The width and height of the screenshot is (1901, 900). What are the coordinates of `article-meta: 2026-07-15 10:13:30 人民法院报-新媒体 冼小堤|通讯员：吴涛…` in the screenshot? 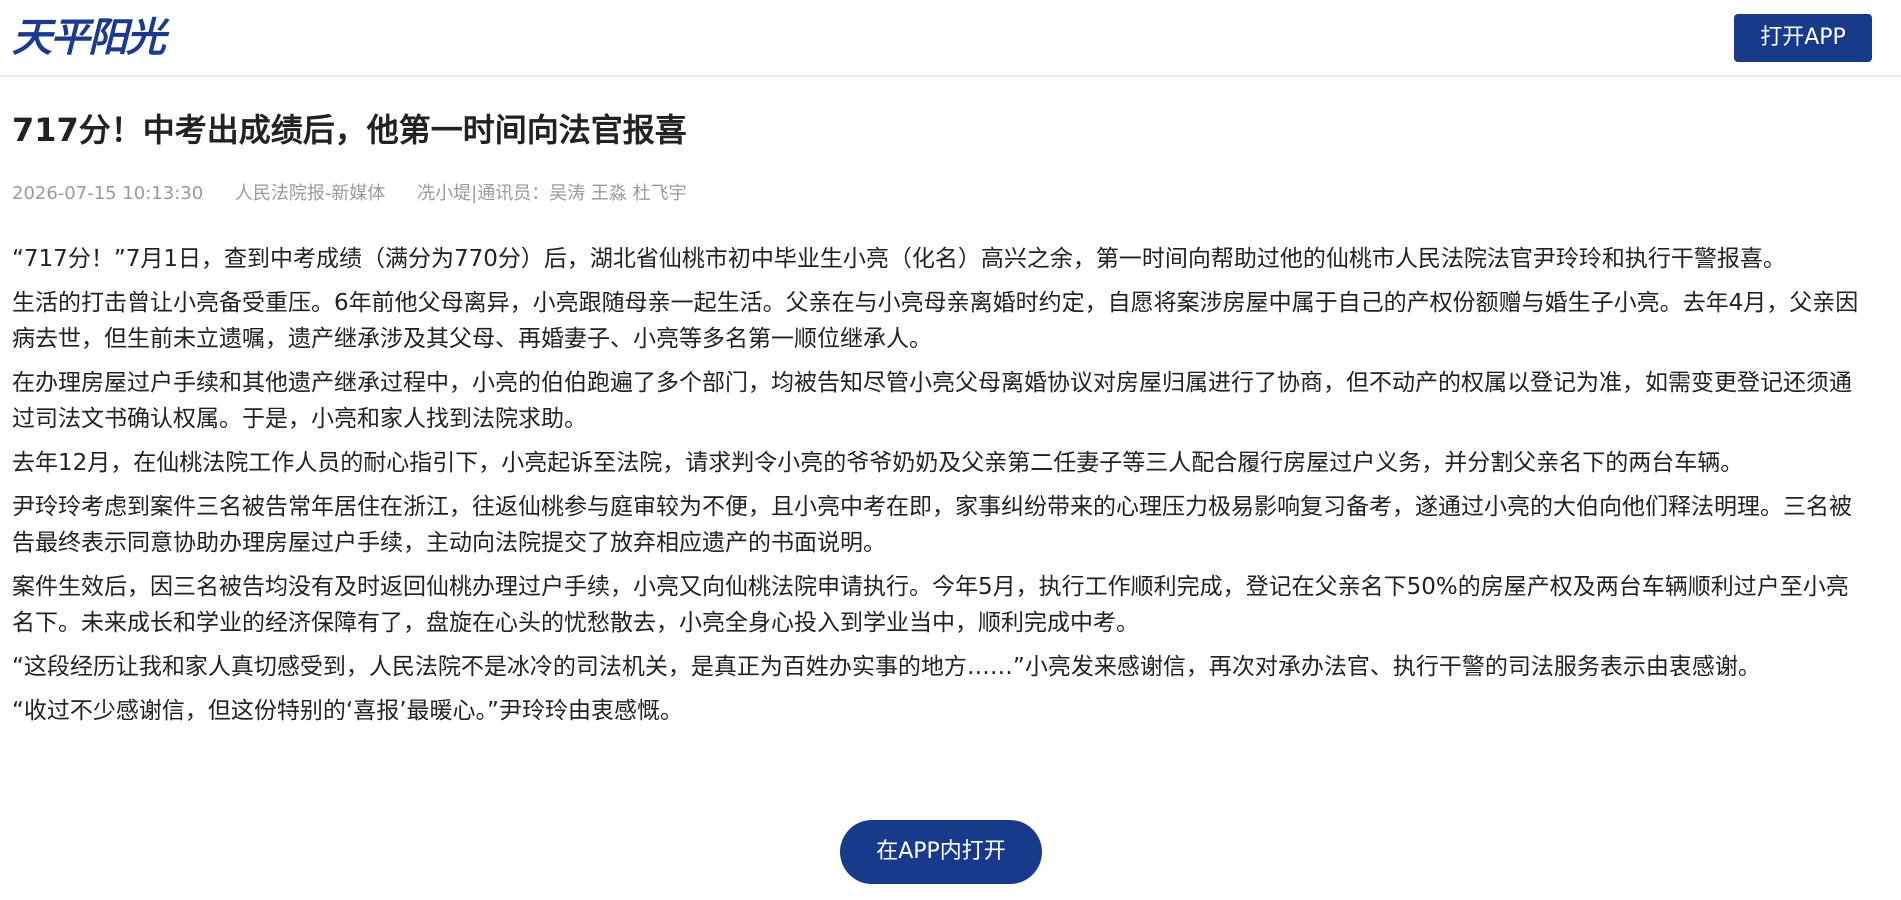 It's located at (362, 194).